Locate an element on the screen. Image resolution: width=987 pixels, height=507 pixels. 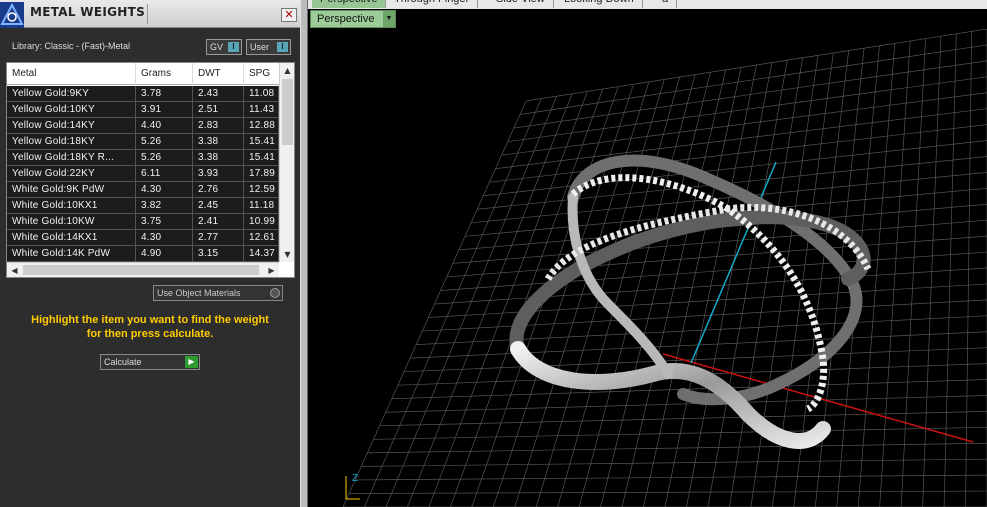
panel-titlebar: METAL WEIGHTS ✕ is located at coordinates (150, 14).